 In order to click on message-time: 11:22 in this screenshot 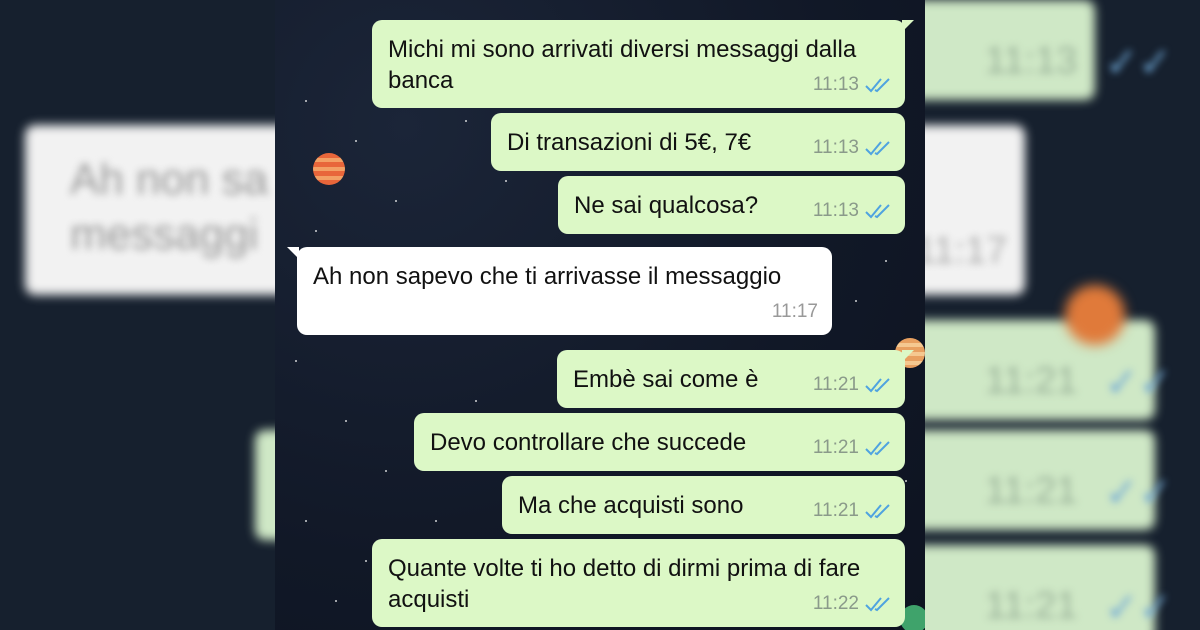, I will do `click(835, 603)`.